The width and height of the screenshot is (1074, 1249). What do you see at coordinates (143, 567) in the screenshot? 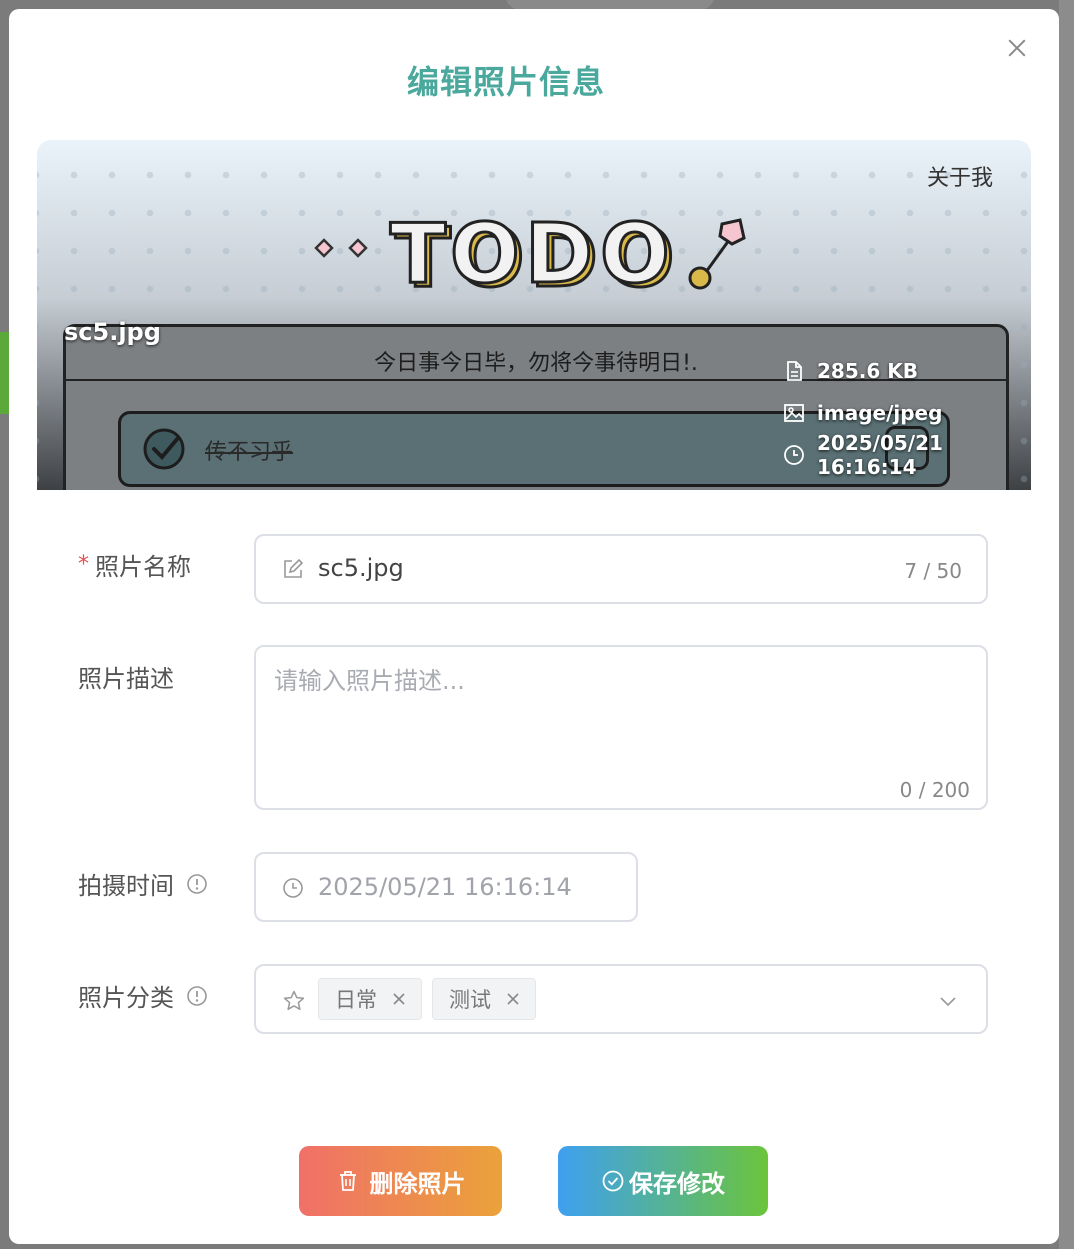
I see `name-label-text: 照片名称` at bounding box center [143, 567].